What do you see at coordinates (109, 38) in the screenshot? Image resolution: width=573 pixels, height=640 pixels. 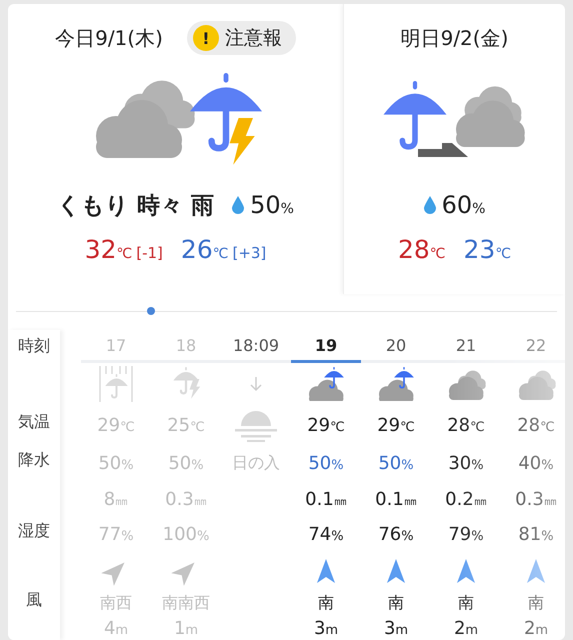 I see `day-title: 今日9/1(木)` at bounding box center [109, 38].